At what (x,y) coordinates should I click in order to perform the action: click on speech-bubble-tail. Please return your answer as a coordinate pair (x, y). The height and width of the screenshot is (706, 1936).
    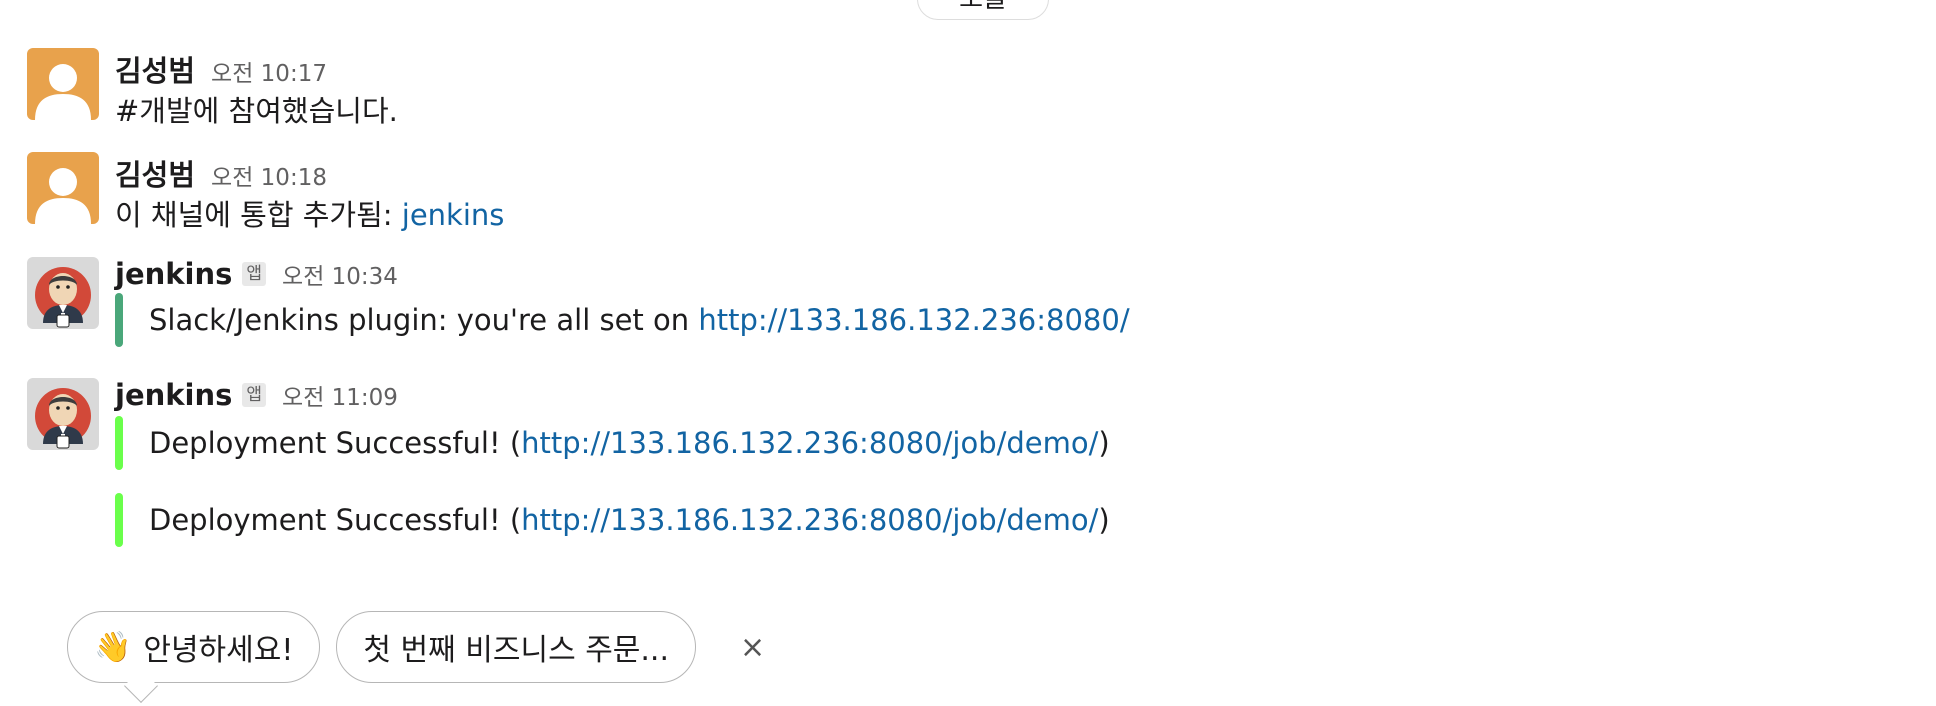
    Looking at the image, I should click on (141, 686).